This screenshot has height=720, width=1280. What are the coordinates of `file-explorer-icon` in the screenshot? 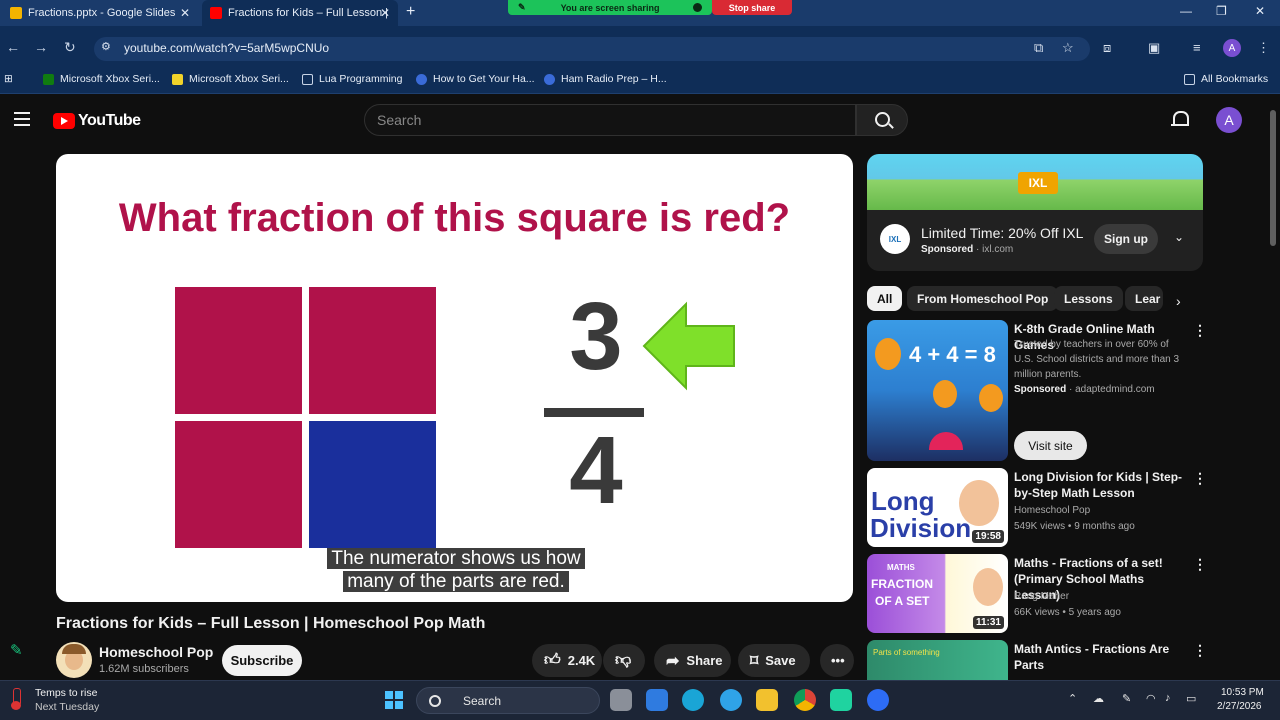 It's located at (767, 700).